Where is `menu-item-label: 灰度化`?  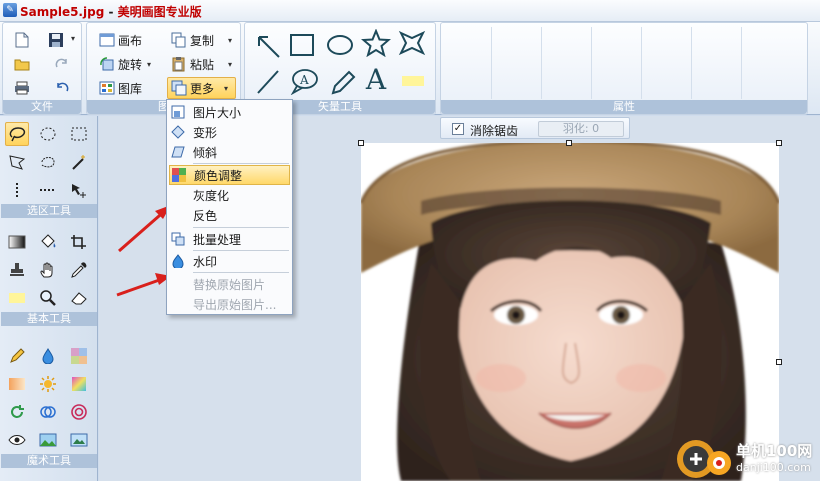
menu-item-label: 灰度化 is located at coordinates (211, 195).